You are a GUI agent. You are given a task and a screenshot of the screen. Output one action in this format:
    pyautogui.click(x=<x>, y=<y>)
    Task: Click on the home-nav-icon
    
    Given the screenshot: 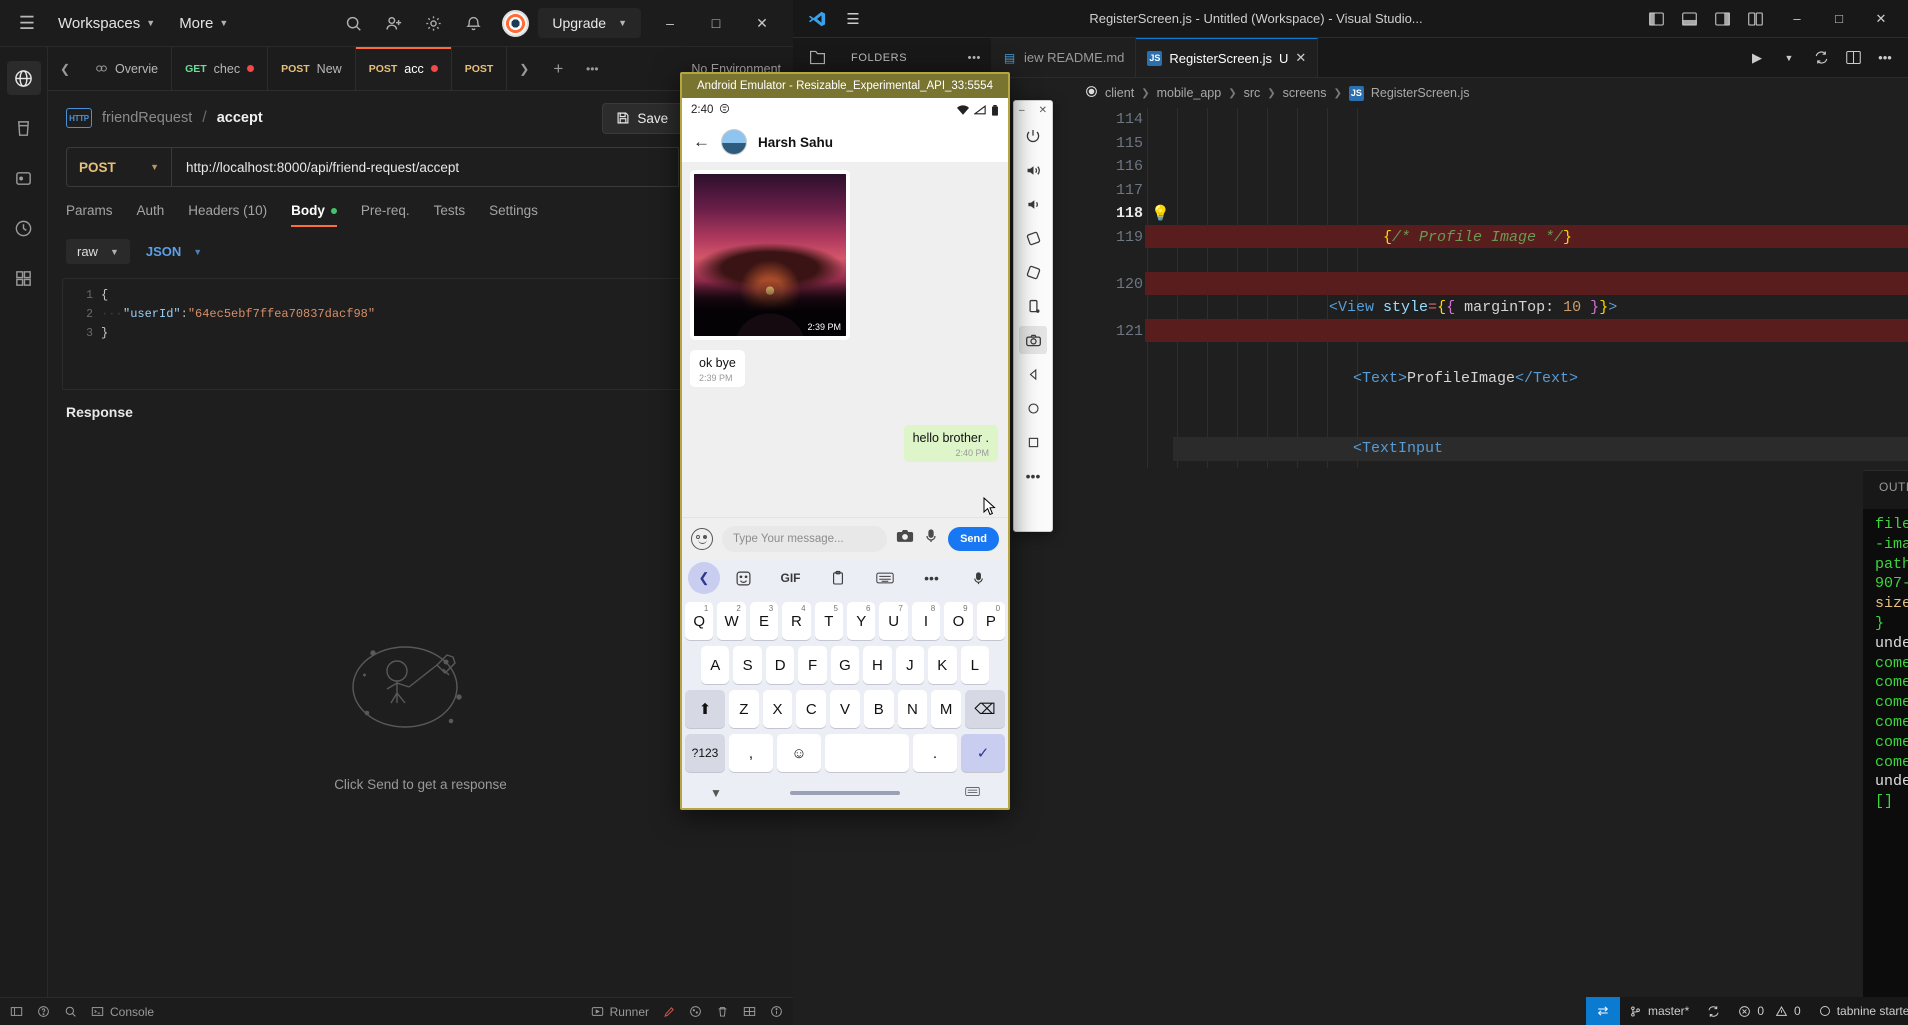 What is the action you would take?
    pyautogui.click(x=1033, y=408)
    